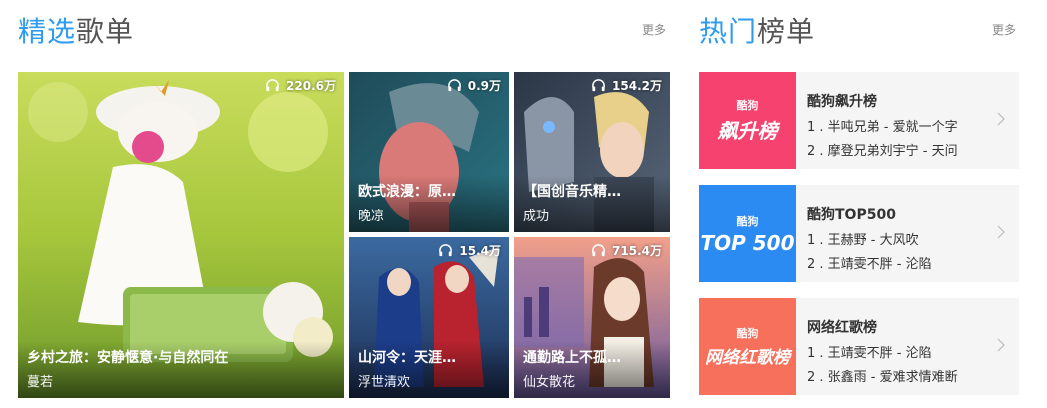 This screenshot has height=408, width=1047. What do you see at coordinates (592, 369) in the screenshot?
I see `playlist-info: 通勤路上不孤… 仙女散花` at bounding box center [592, 369].